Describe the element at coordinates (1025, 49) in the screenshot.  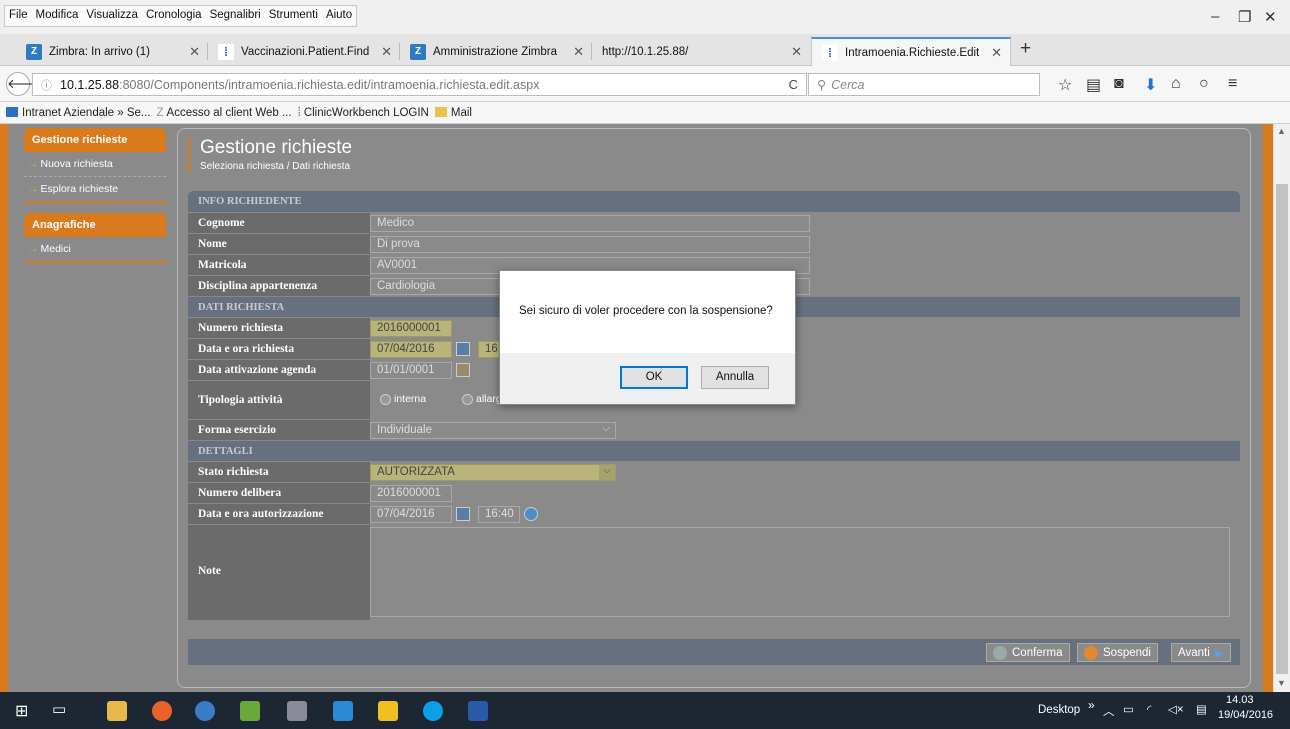
I see `new-tab-button: +` at that location.